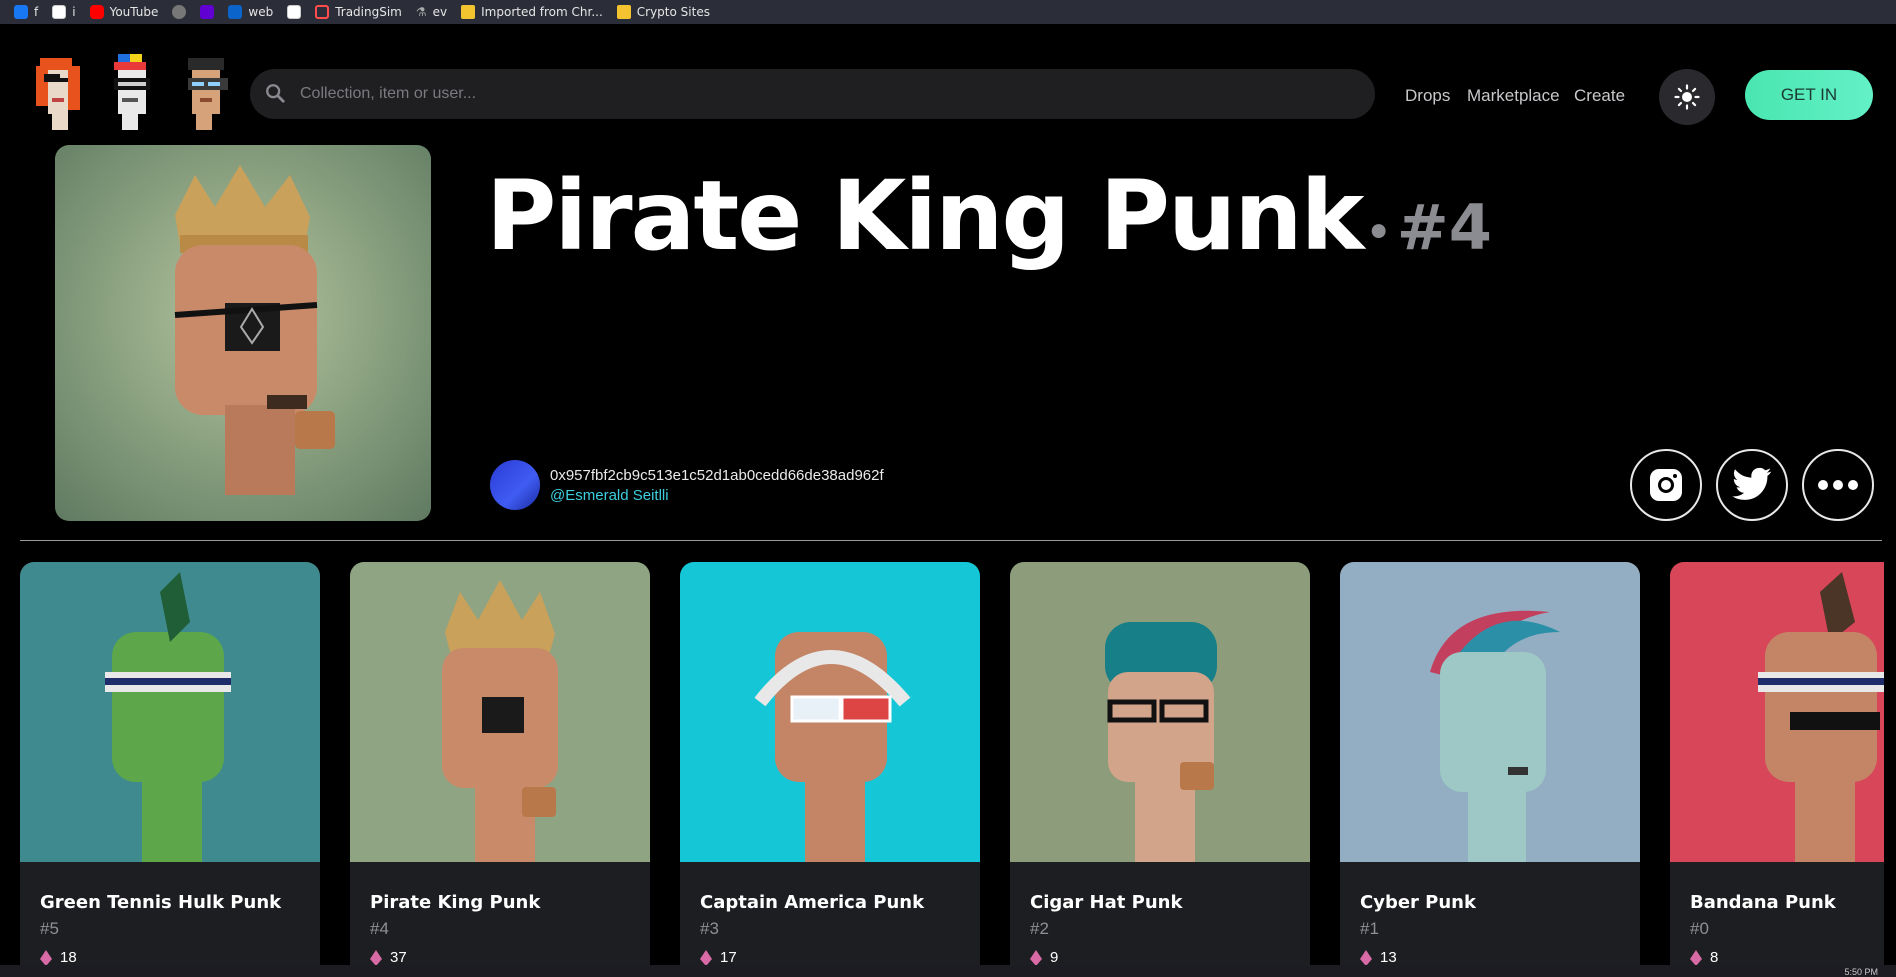  What do you see at coordinates (455, 902) in the screenshot?
I see `nft-card-name: Pirate King Punk` at bounding box center [455, 902].